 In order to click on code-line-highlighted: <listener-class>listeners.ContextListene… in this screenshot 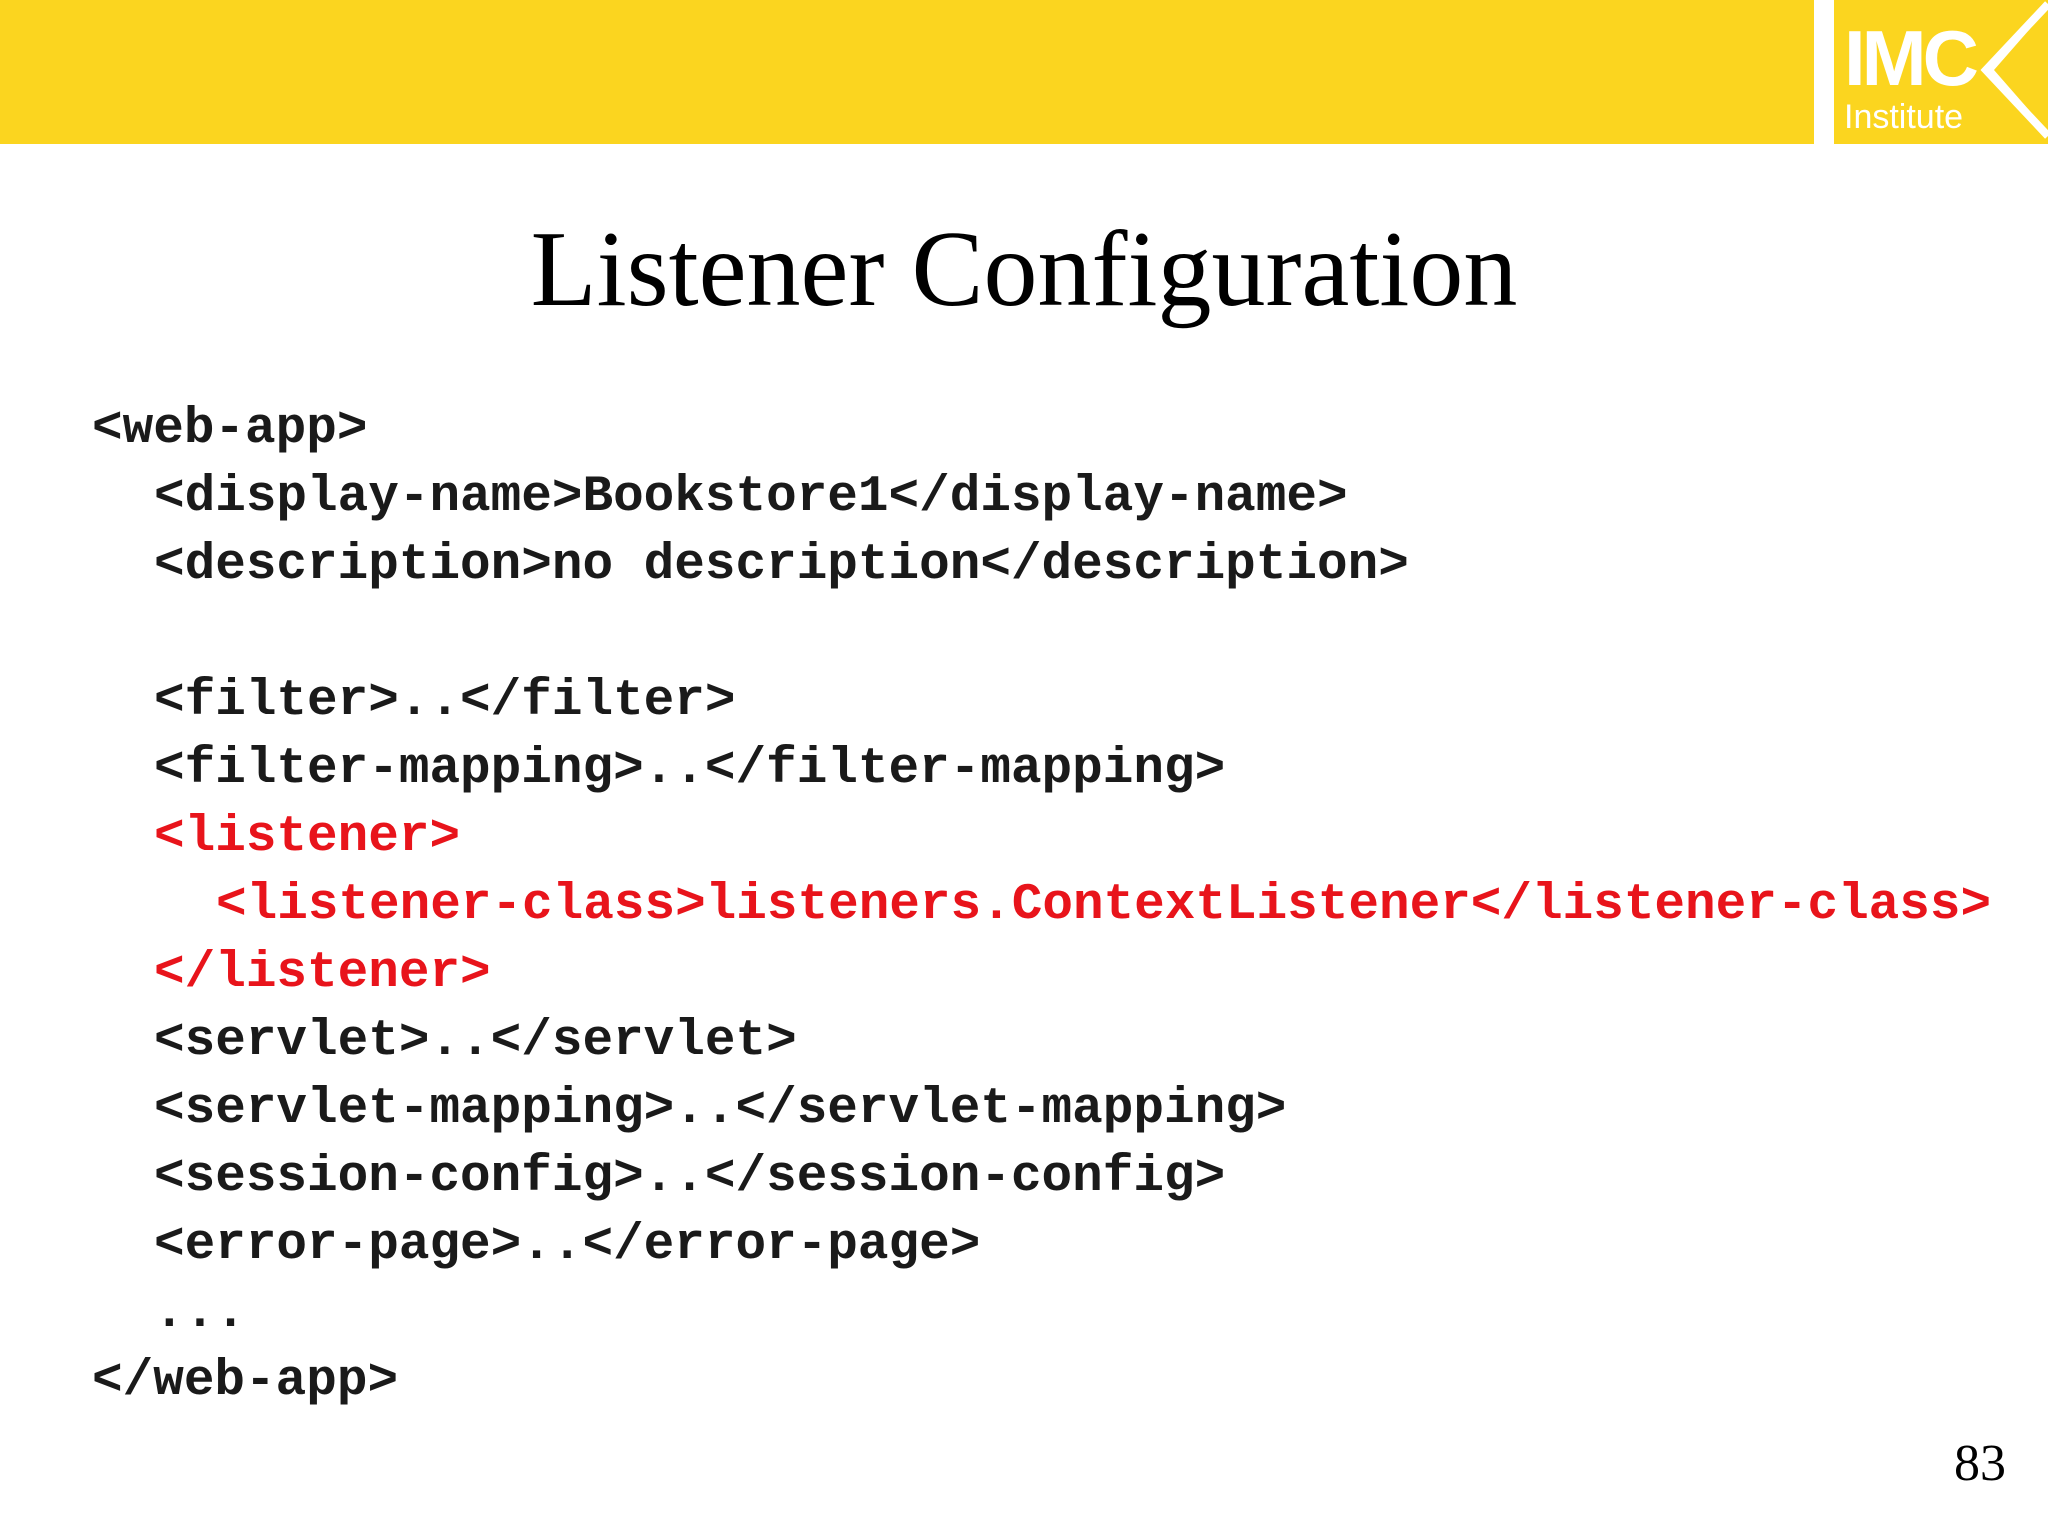, I will do `click(1104, 905)`.